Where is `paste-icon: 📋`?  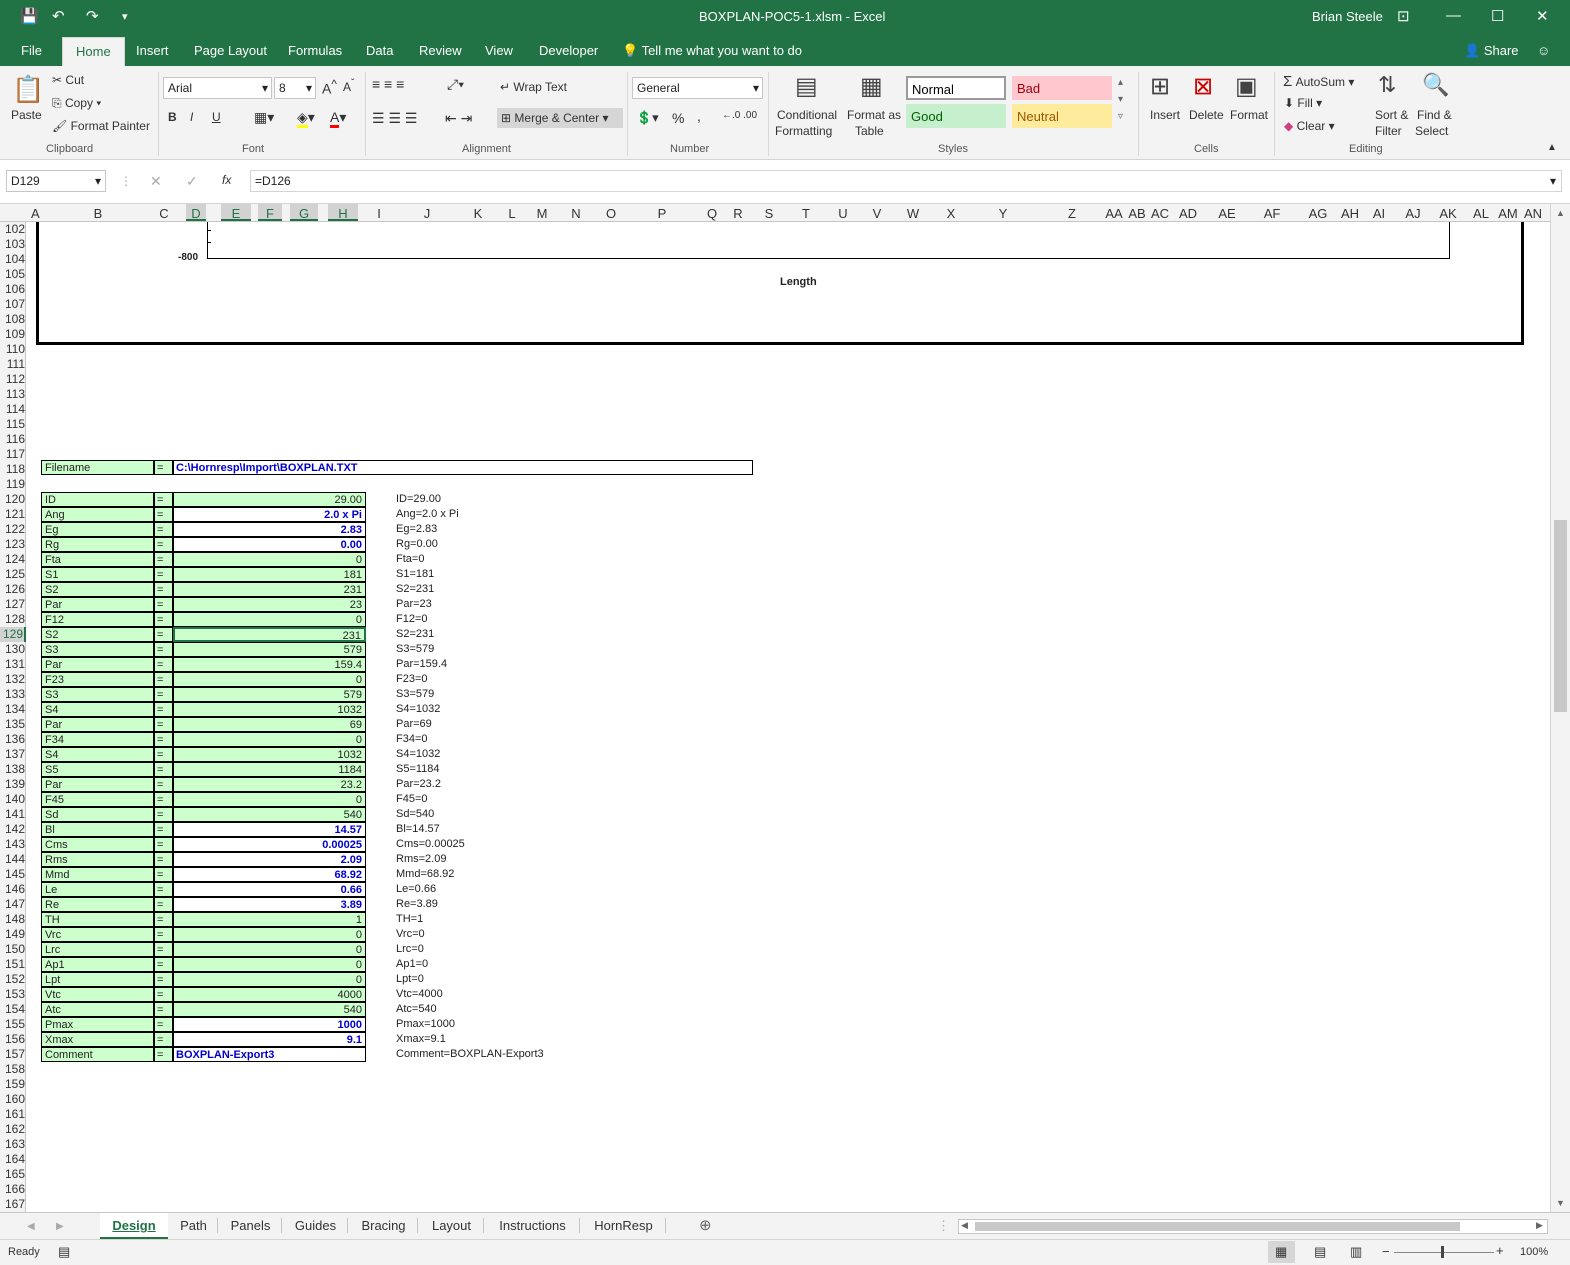
paste-icon: 📋 is located at coordinates (28, 89).